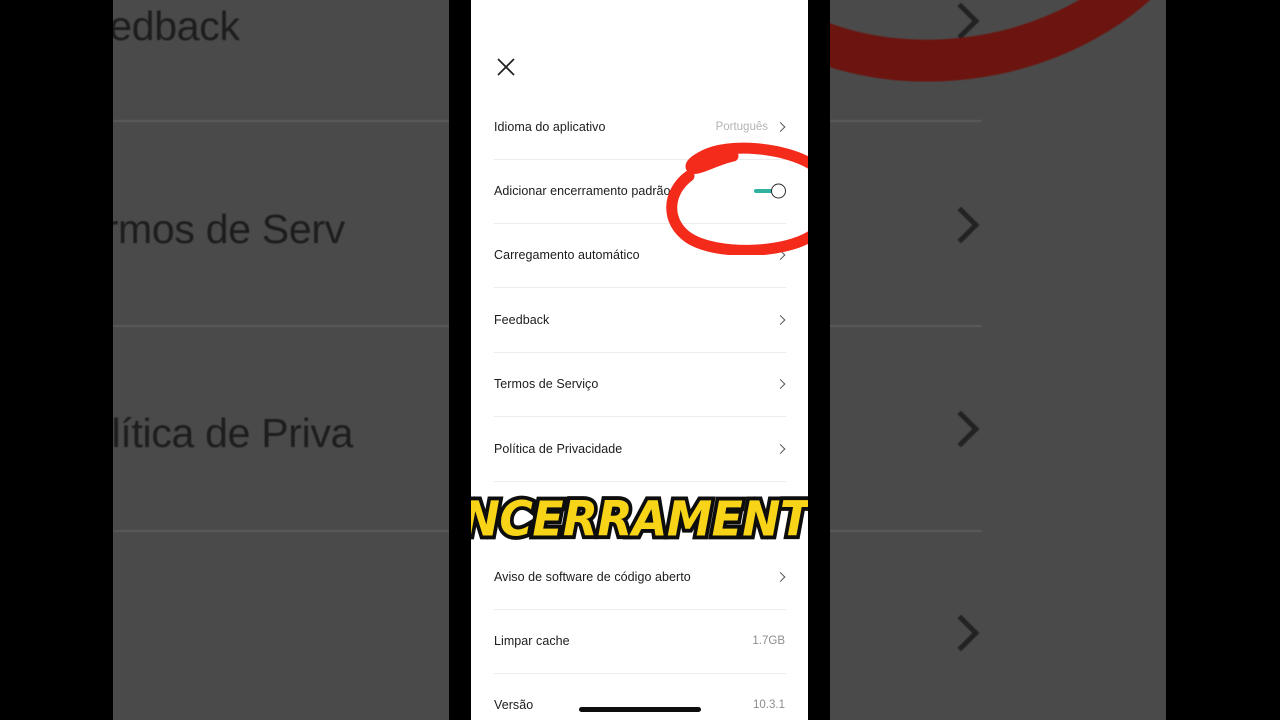 The height and width of the screenshot is (720, 1280). I want to click on phone-gap-left, so click(460, 360).